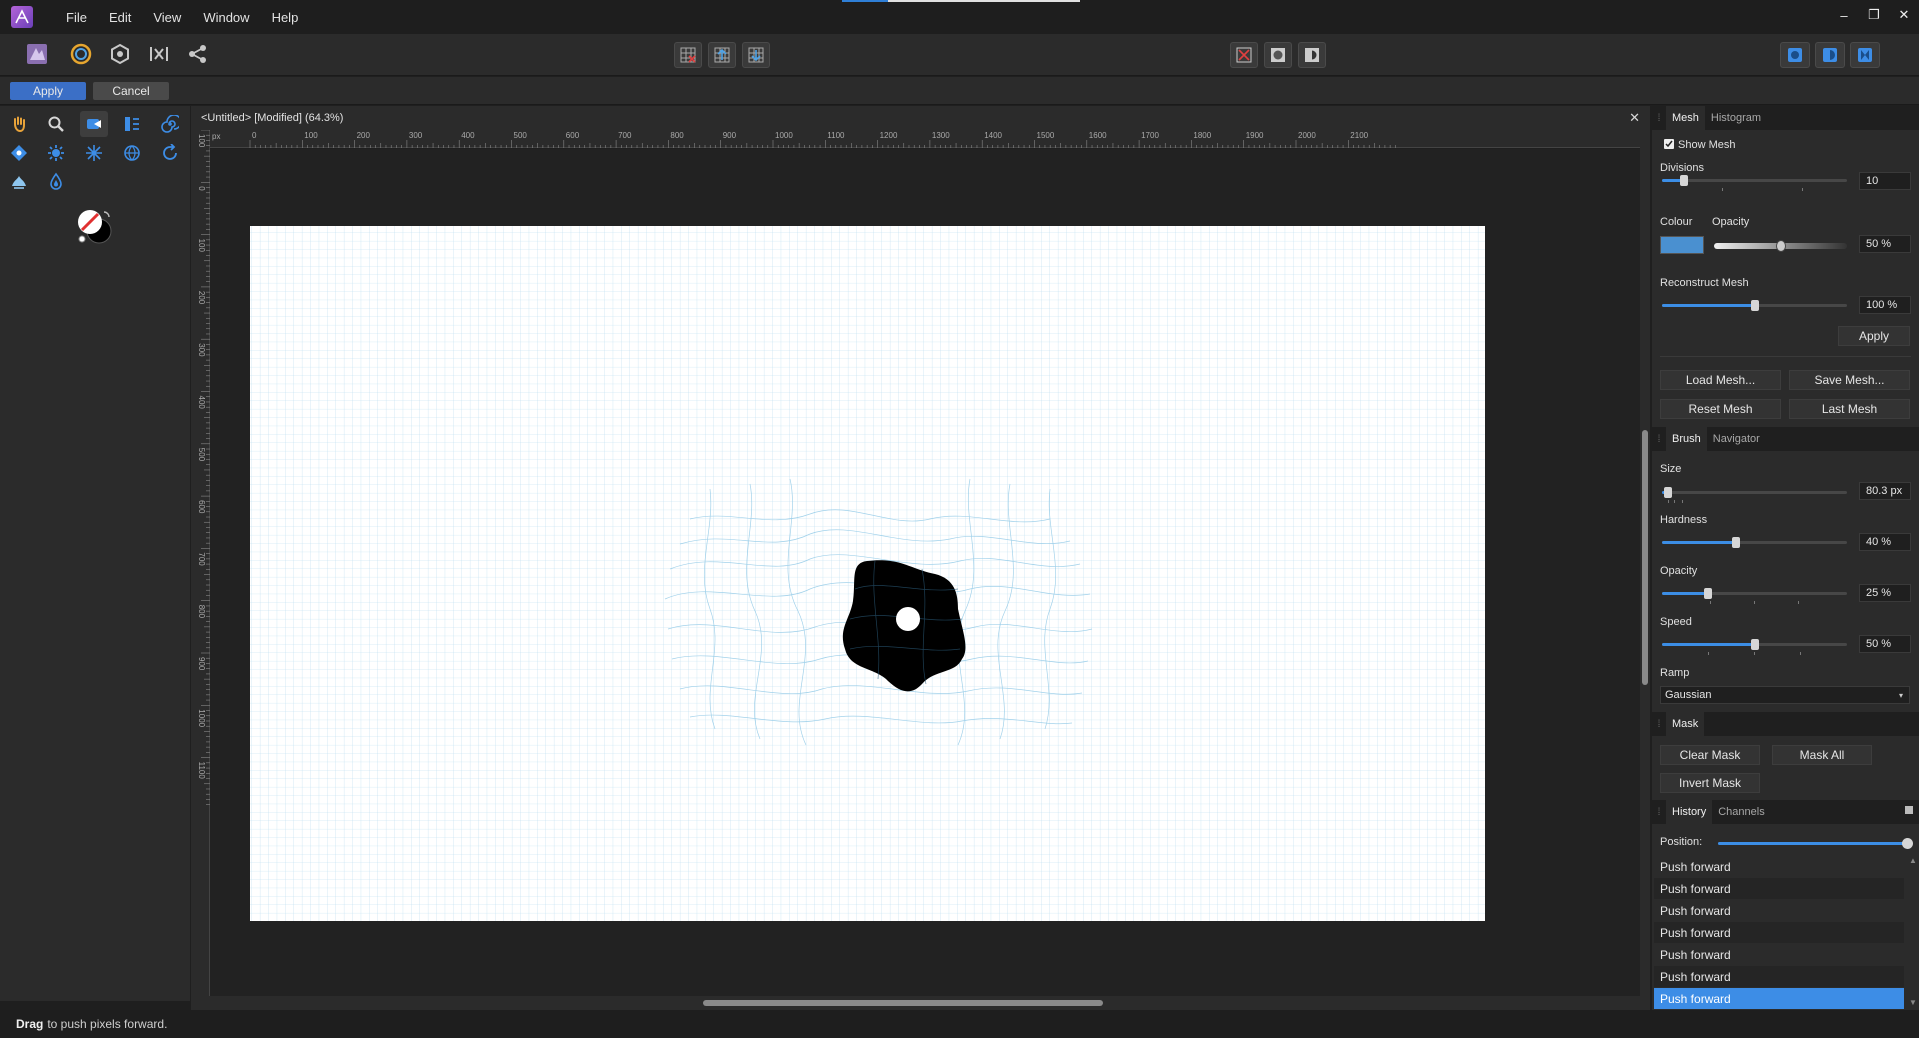 This screenshot has width=1919, height=1038. Describe the element at coordinates (1885, 491) in the screenshot. I see `size-value: 80.3 px` at that location.